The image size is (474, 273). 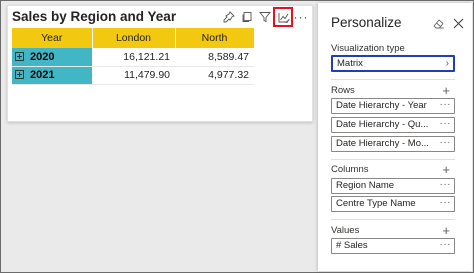 I want to click on matrix-header-row: Year London North, so click(x=133, y=38).